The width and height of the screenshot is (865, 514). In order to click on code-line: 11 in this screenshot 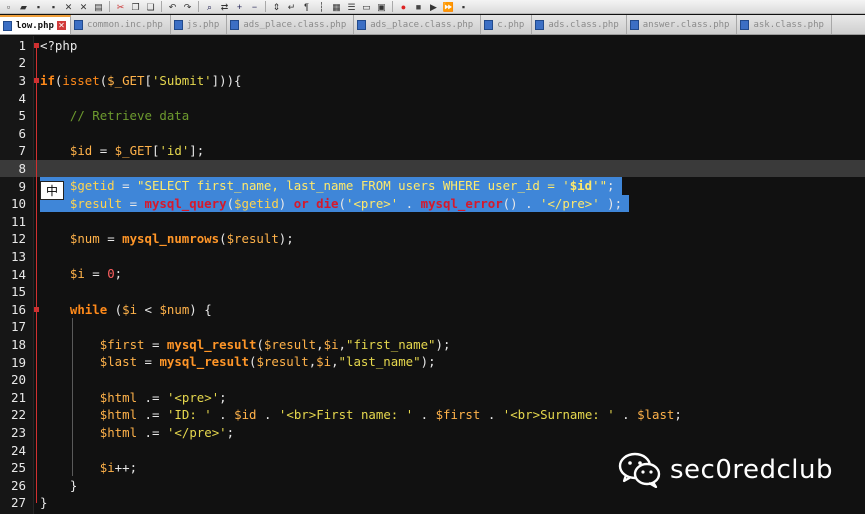, I will do `click(432, 222)`.